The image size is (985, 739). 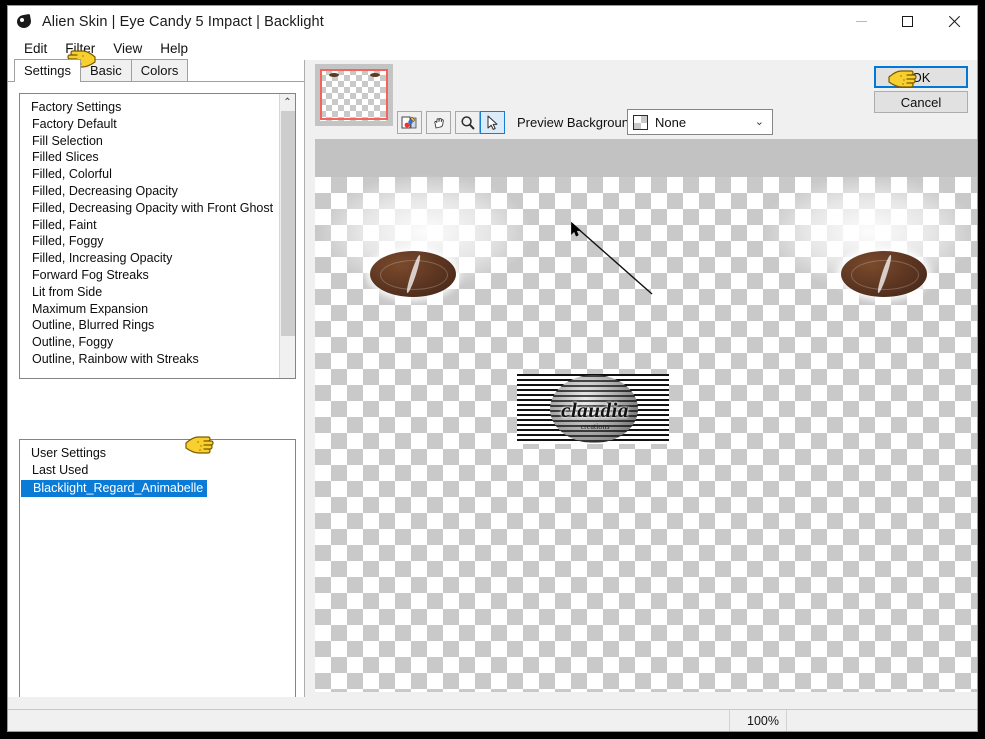 I want to click on zoom-tool-button, so click(x=467, y=122).